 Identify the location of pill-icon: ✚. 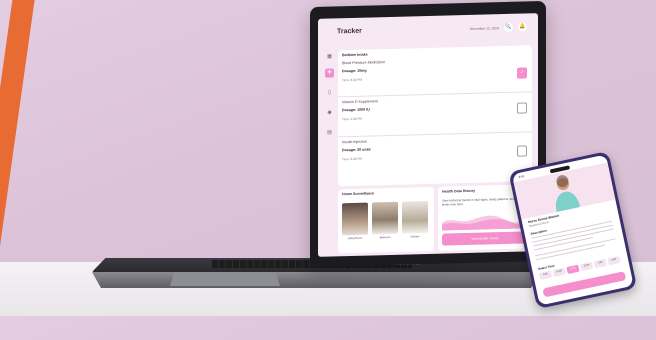
(329, 73).